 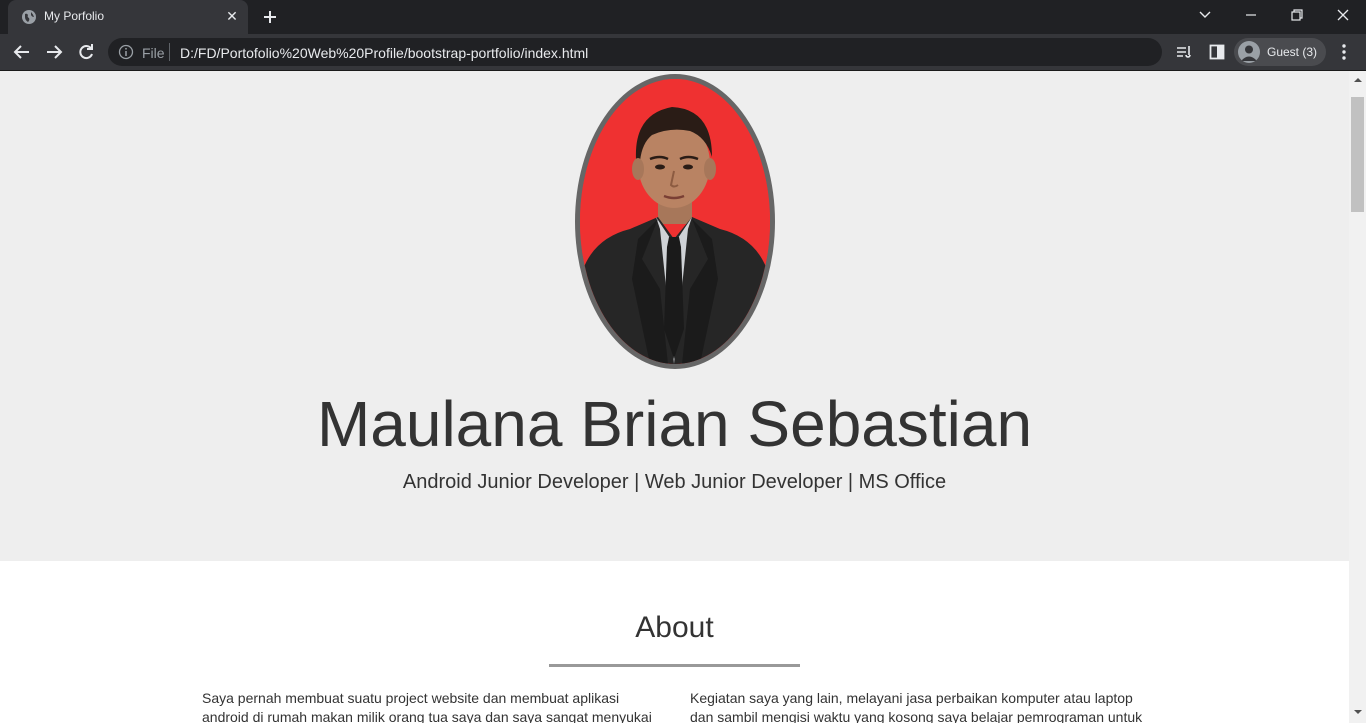 I want to click on minimize-button, so click(x=1251, y=15).